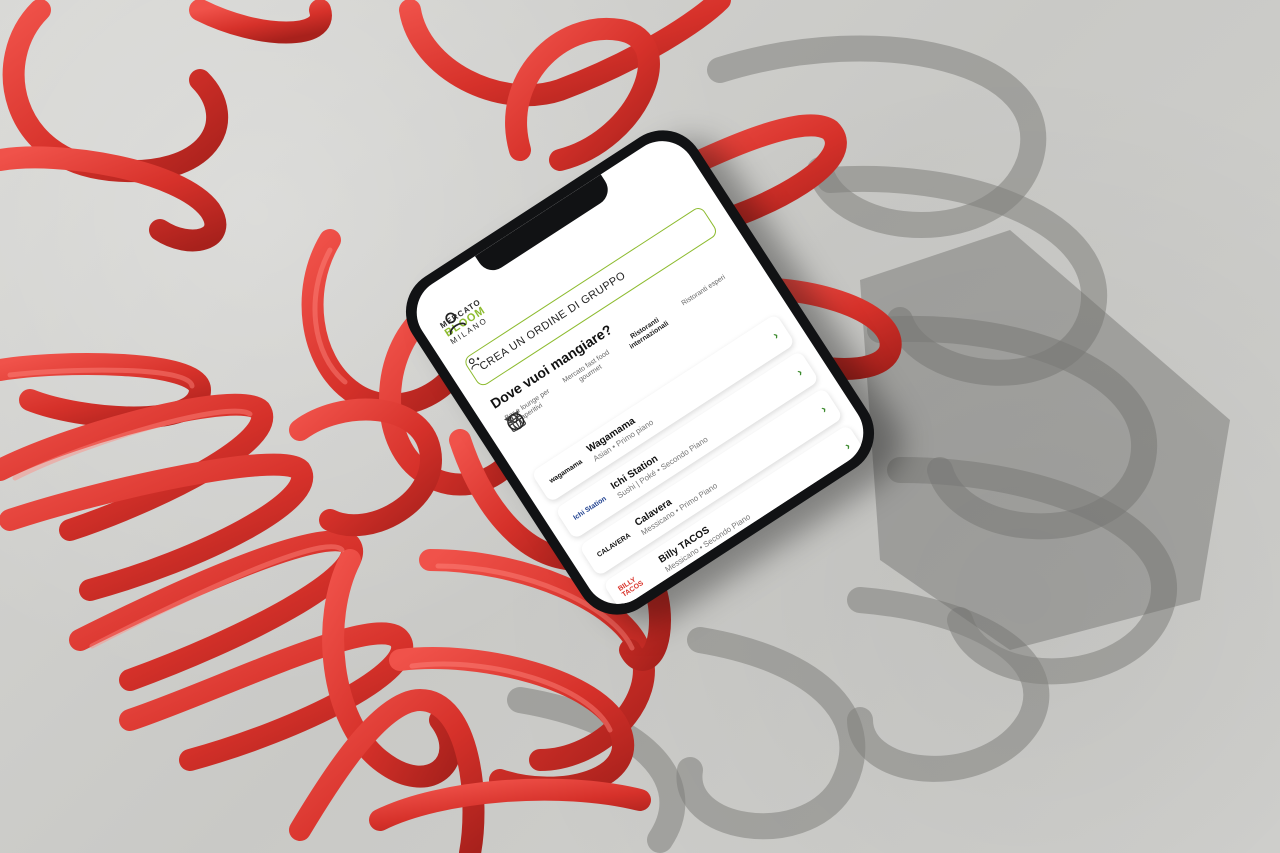  Describe the element at coordinates (590, 508) in the screenshot. I see `ichi-station-logo: Ichi Station` at that location.